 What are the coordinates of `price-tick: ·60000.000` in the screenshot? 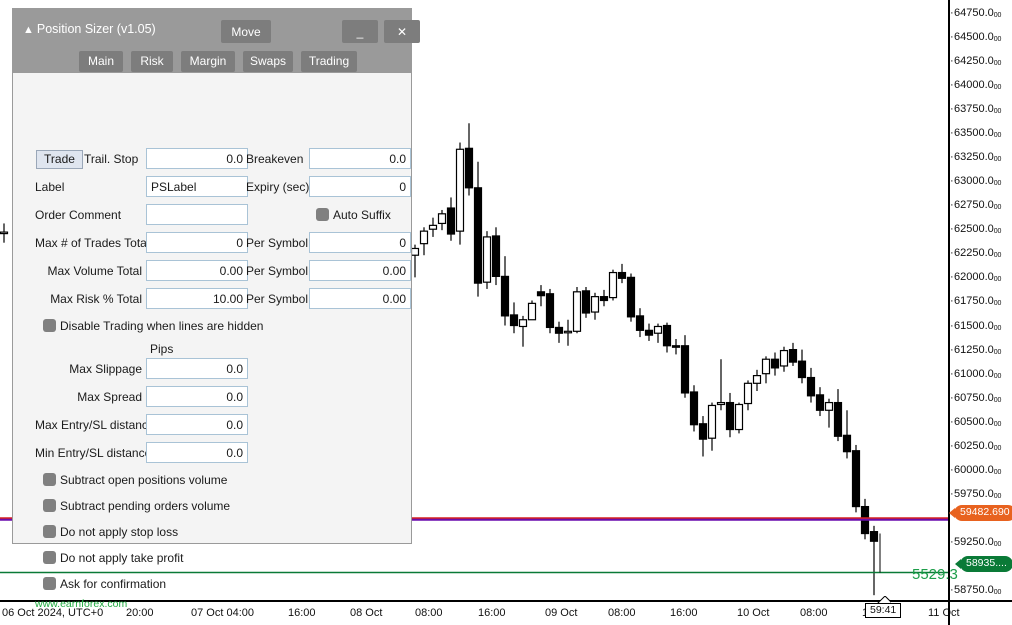 It's located at (975, 470).